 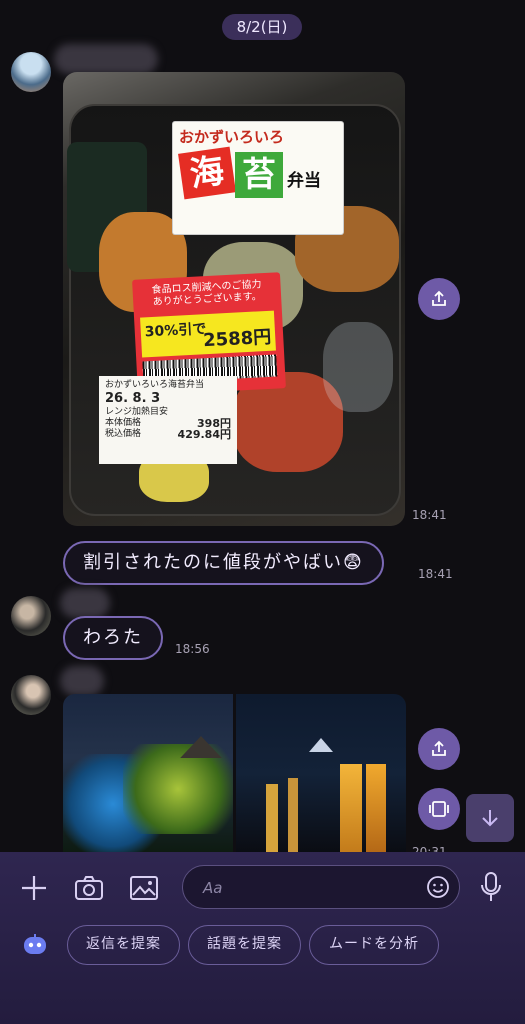 I want to click on message-time: 18:56, so click(x=192, y=649).